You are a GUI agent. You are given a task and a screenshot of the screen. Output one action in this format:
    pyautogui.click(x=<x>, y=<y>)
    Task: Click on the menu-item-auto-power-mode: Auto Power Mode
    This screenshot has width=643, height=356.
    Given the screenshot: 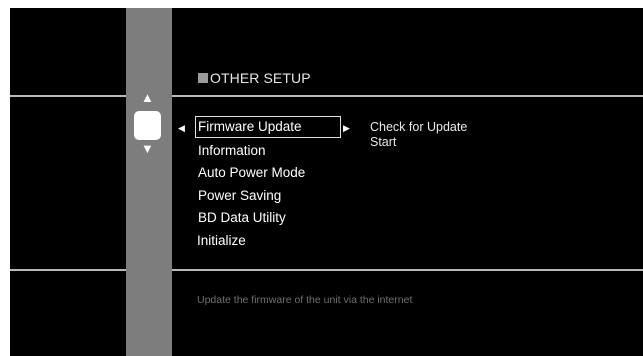 What is the action you would take?
    pyautogui.click(x=268, y=173)
    